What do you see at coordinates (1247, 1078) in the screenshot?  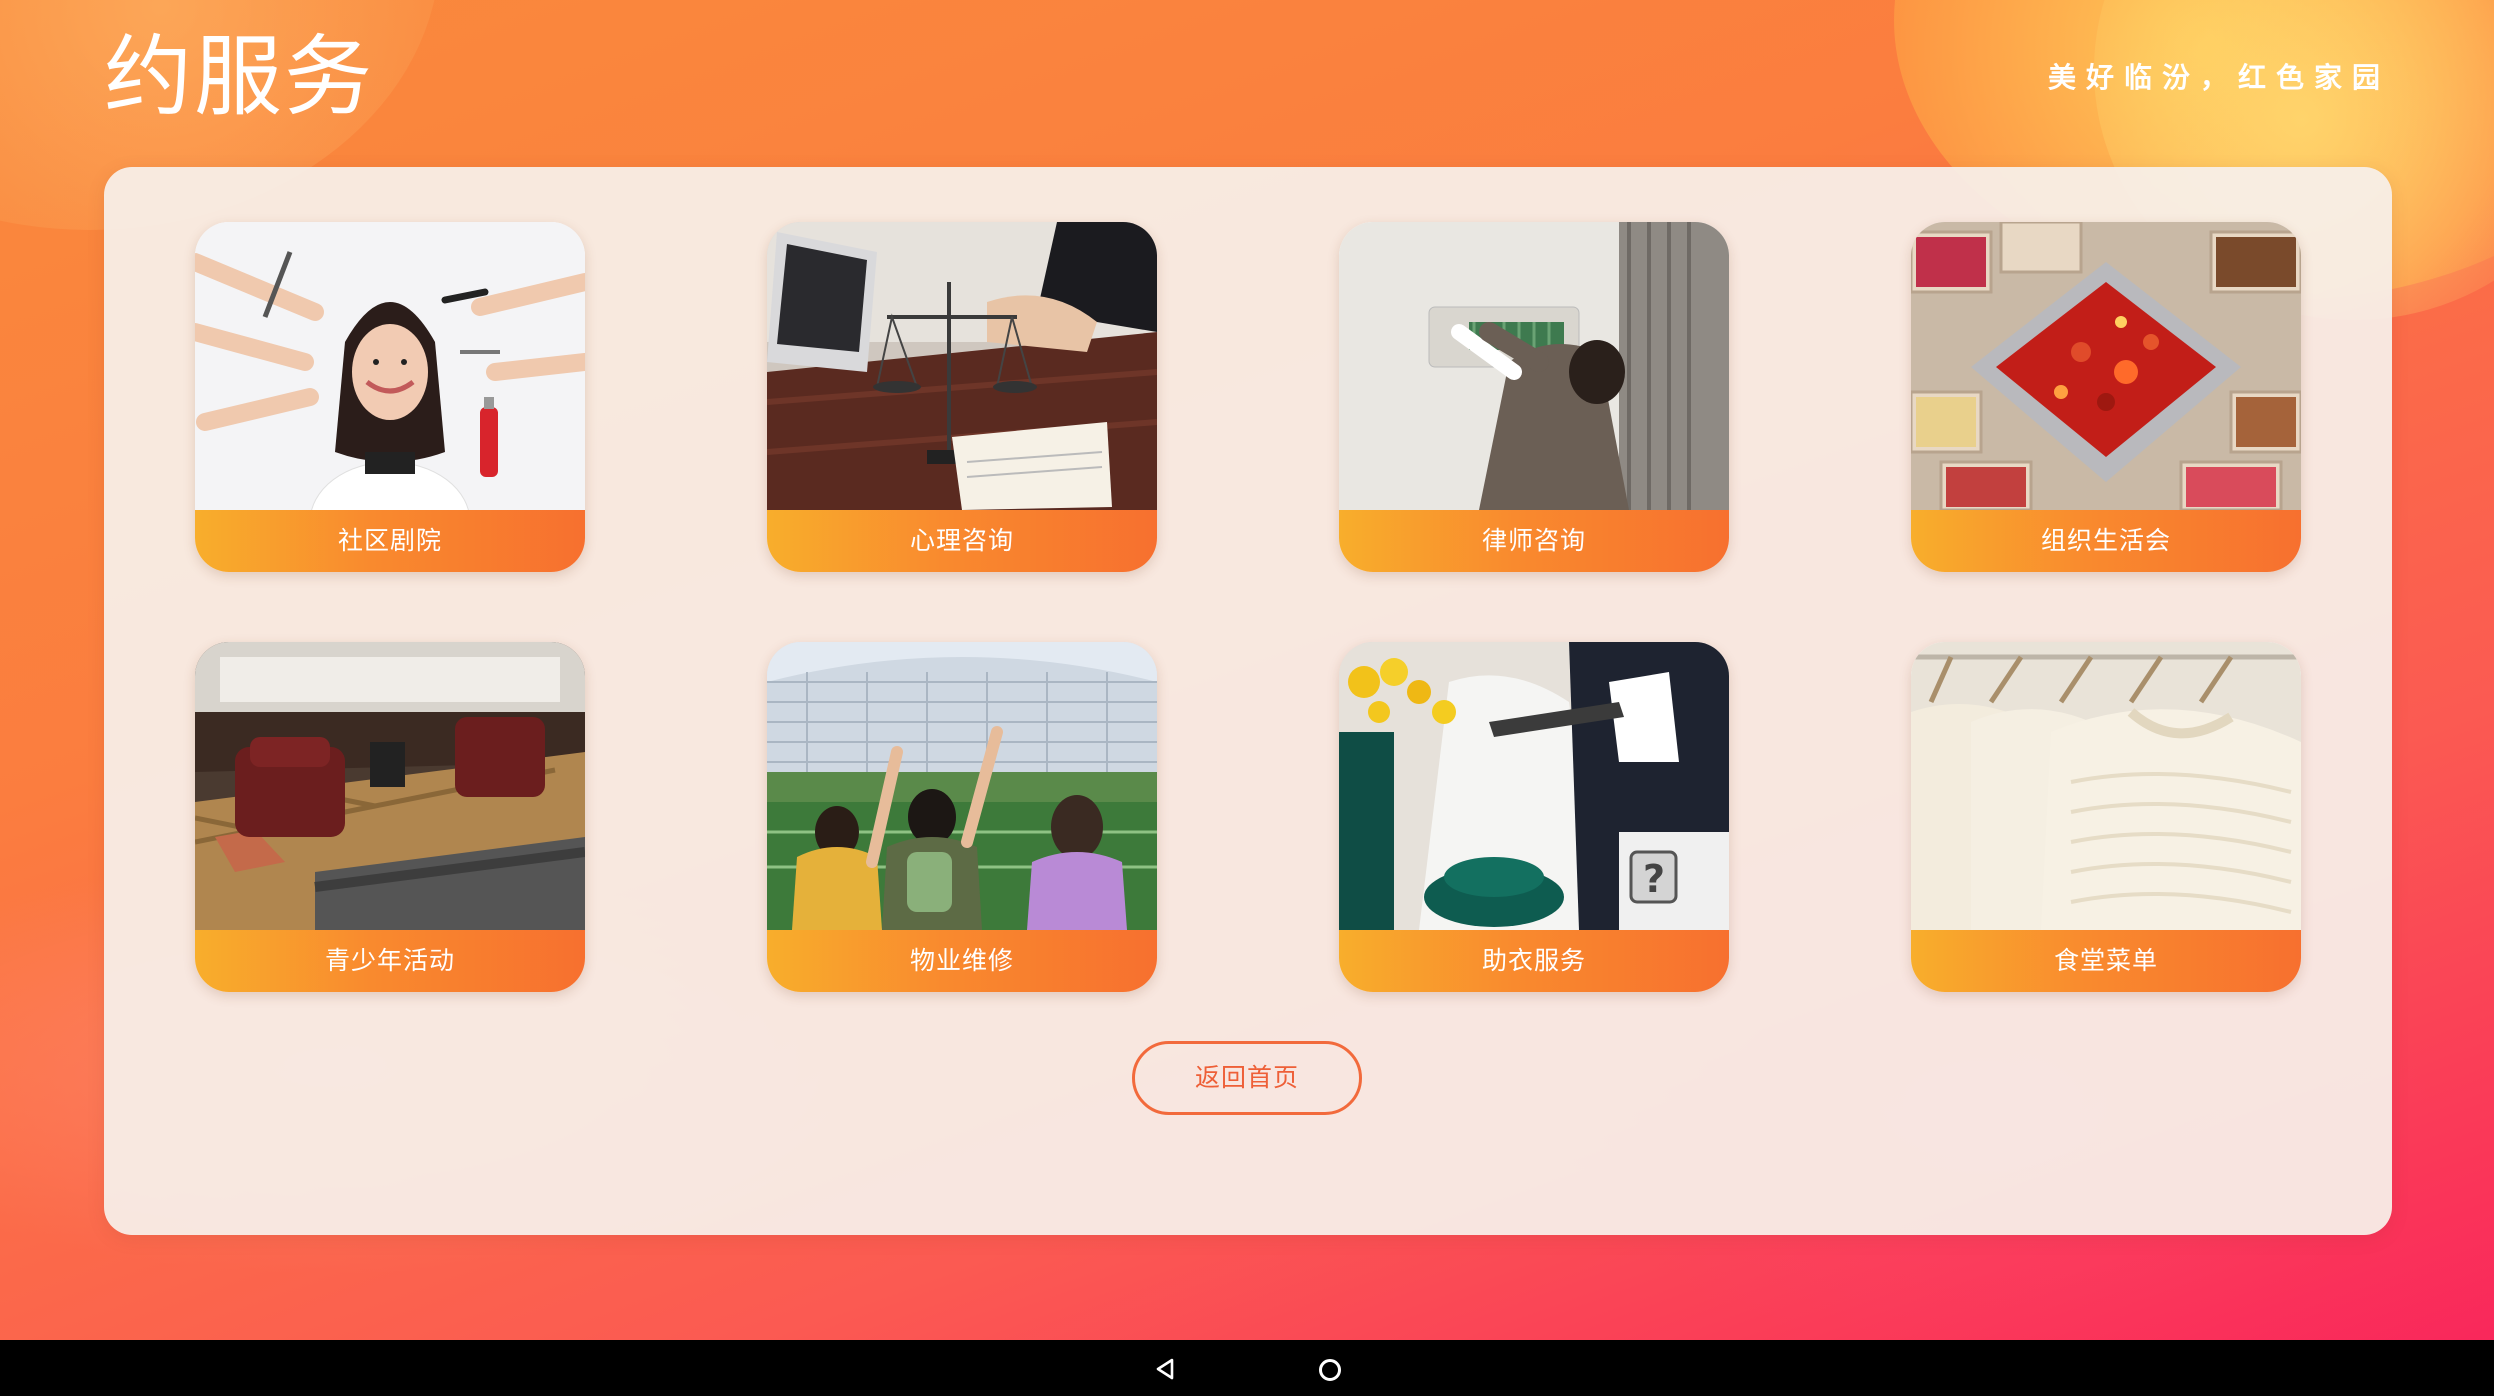 I see `back-home-button: 返回首页` at bounding box center [1247, 1078].